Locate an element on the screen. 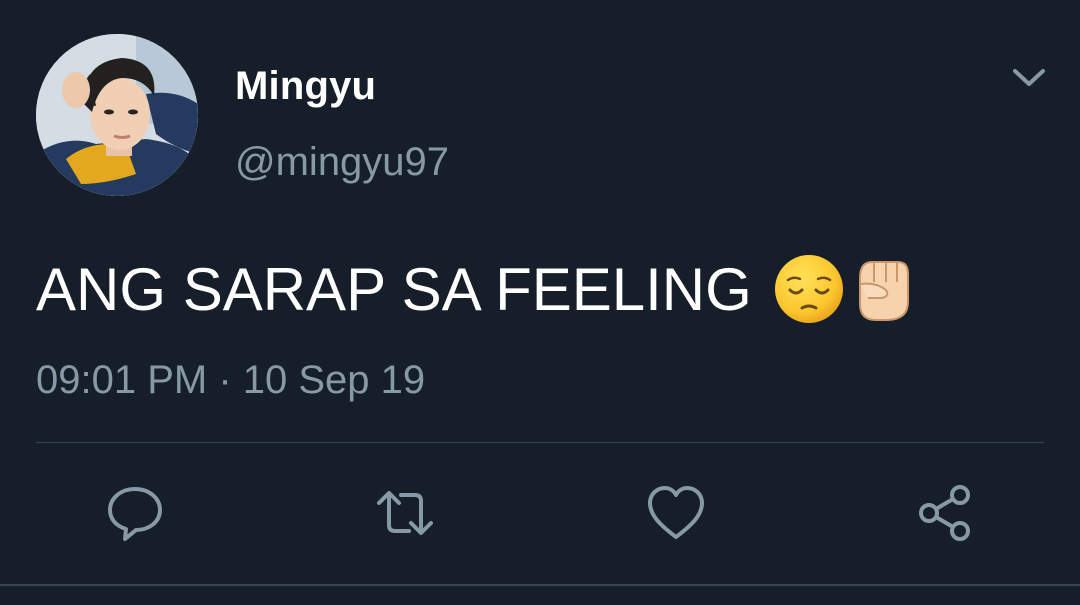 The width and height of the screenshot is (1080, 605). raised-fist-emoji is located at coordinates (883, 289).